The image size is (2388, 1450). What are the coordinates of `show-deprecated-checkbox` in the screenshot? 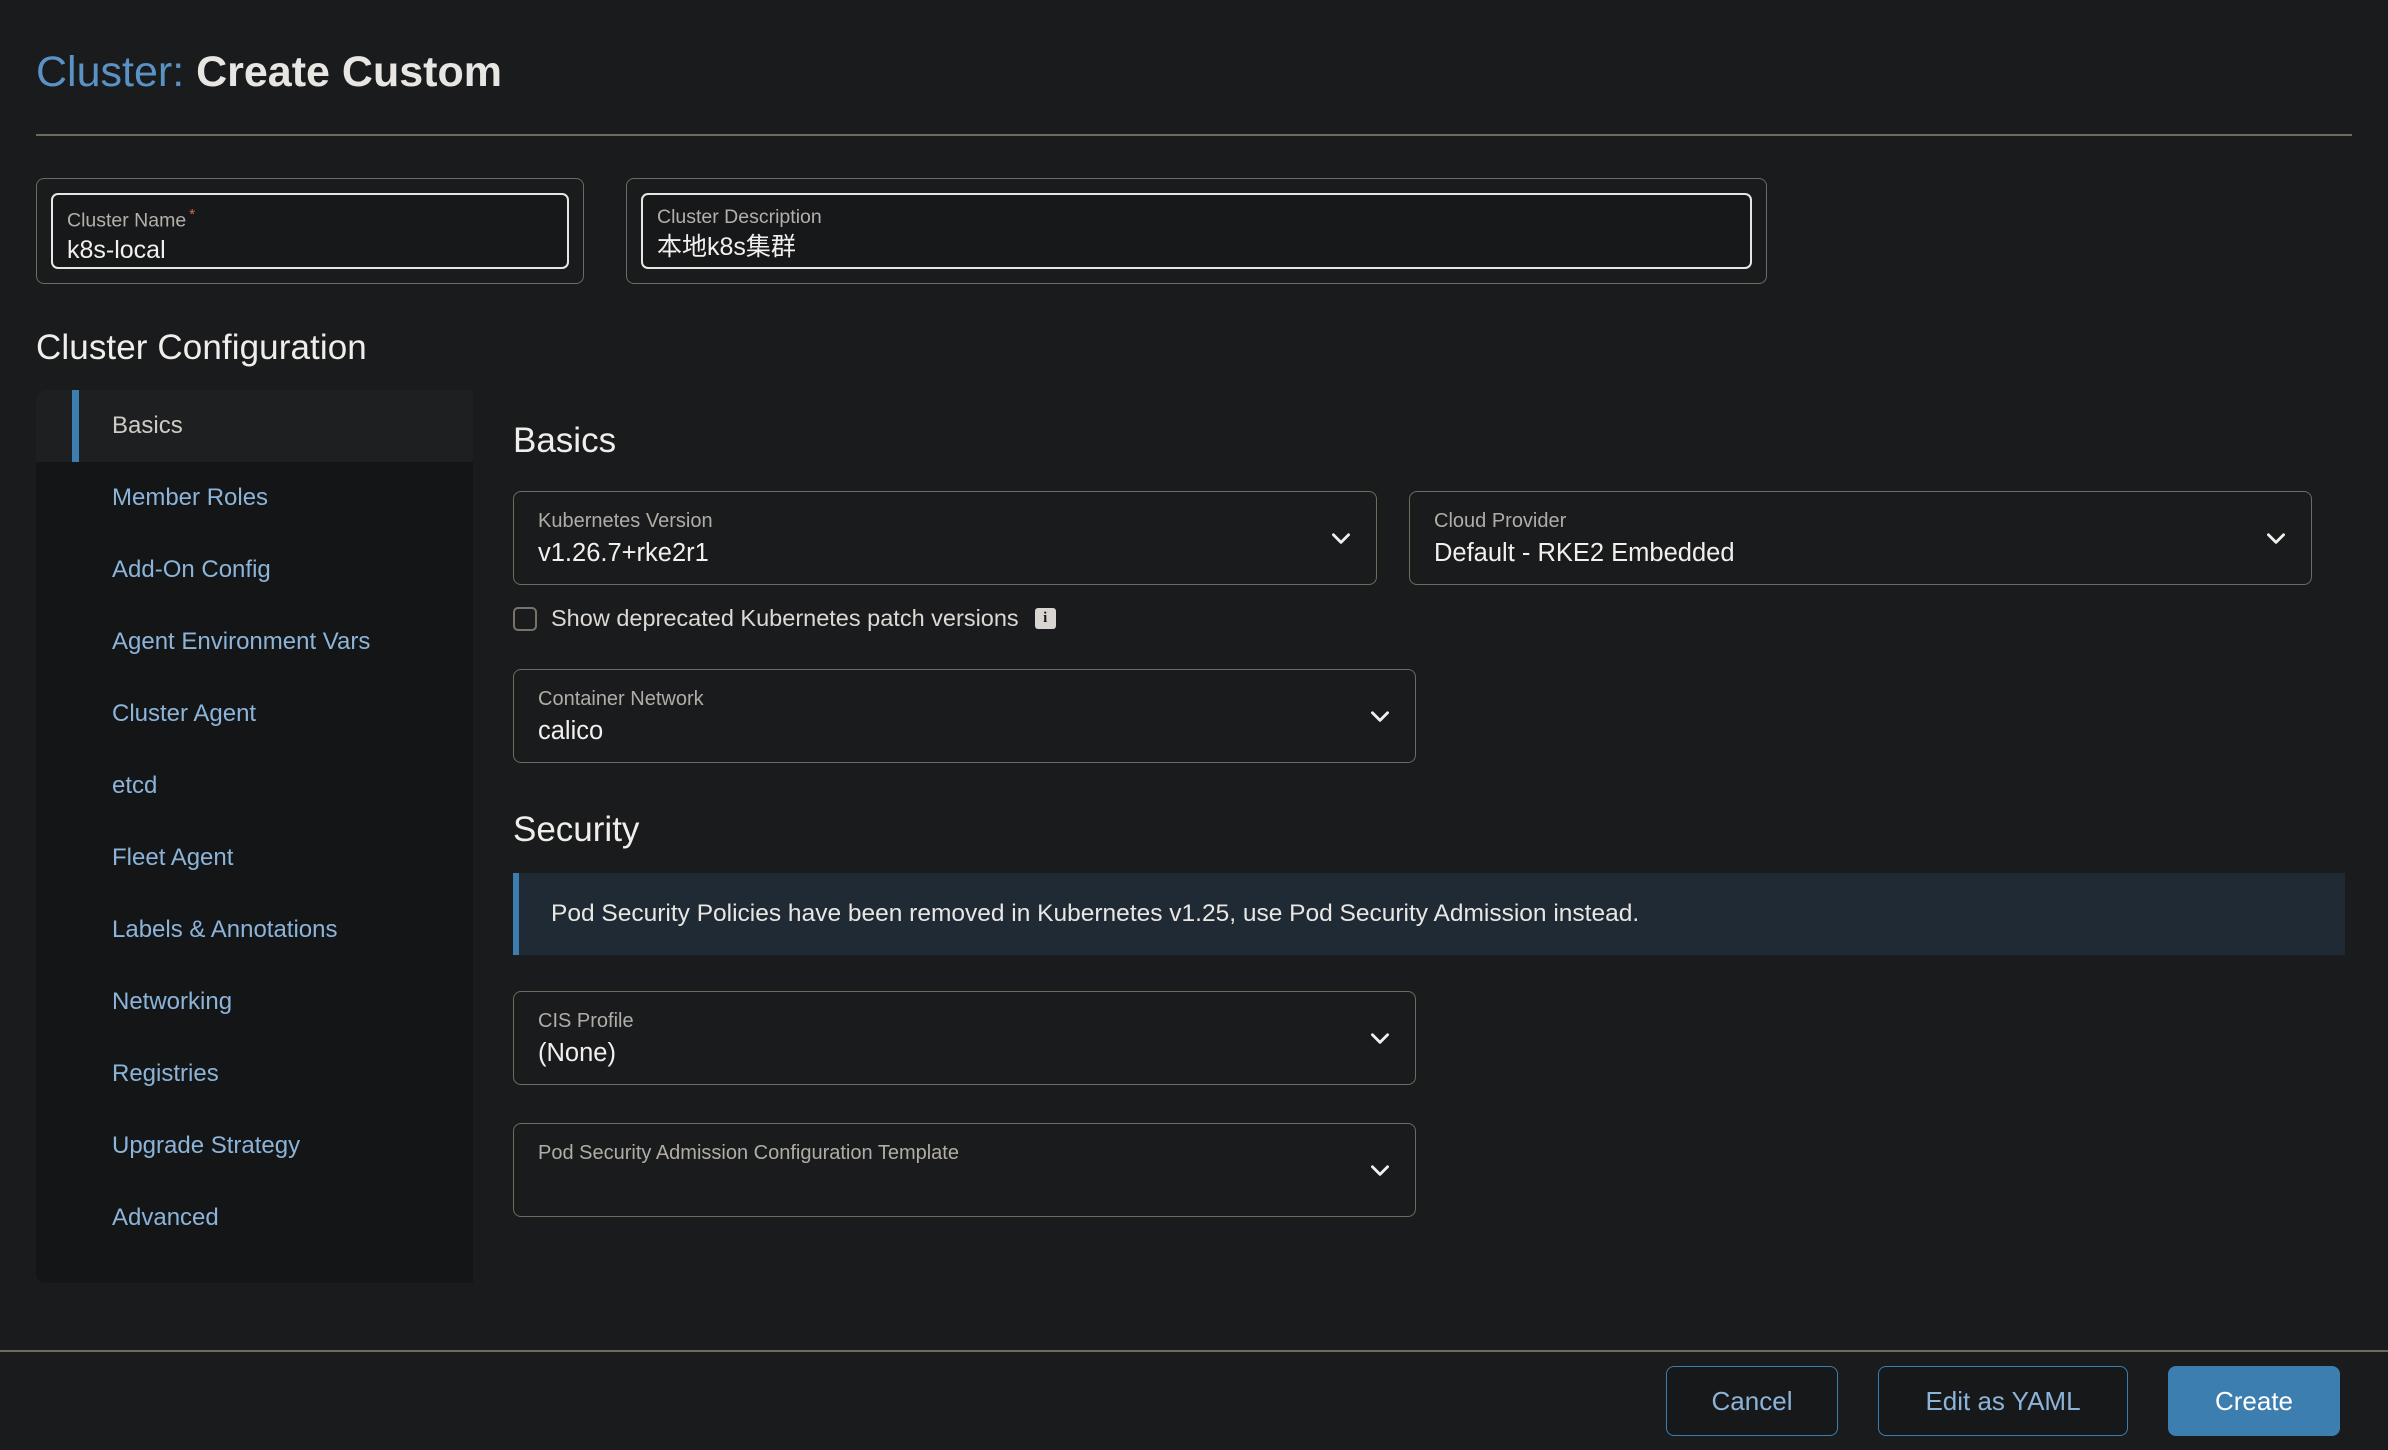 It's located at (525, 618).